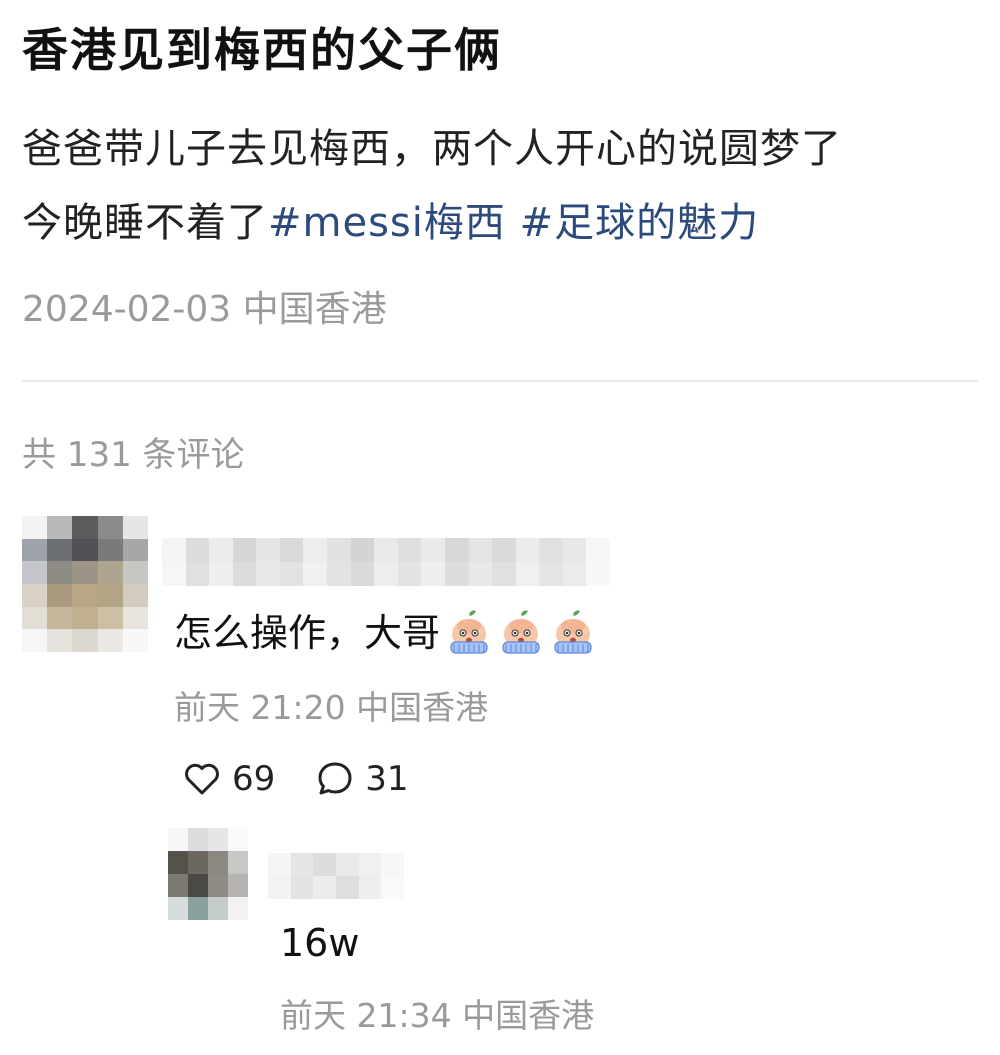 The image size is (1000, 1055). Describe the element at coordinates (145, 223) in the screenshot. I see `post-body-line-2-text: 今晚睡不着了` at that location.